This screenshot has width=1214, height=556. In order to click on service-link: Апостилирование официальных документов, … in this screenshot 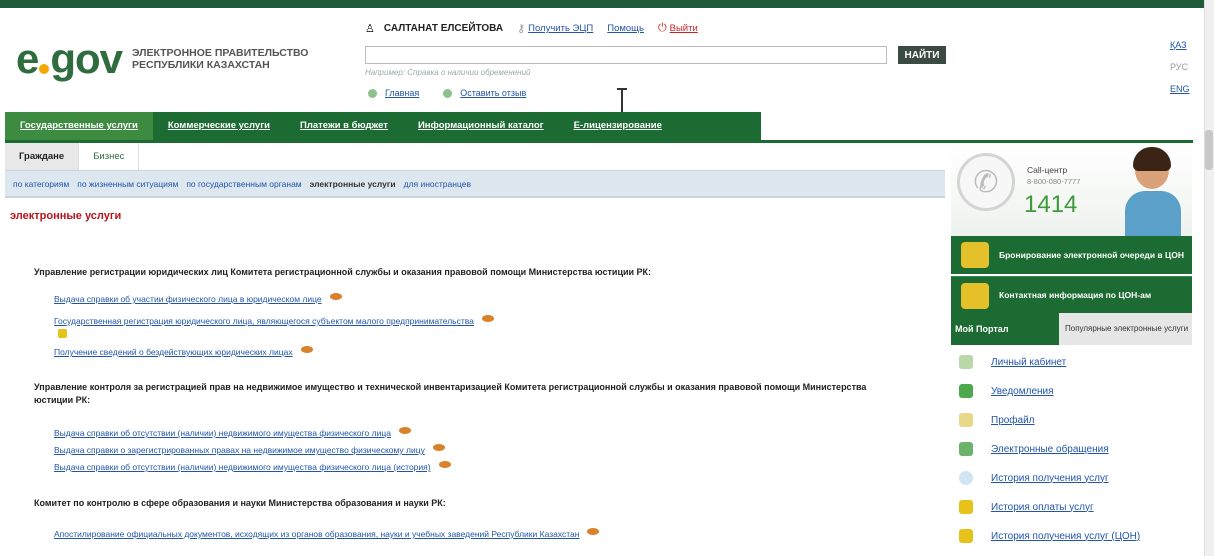, I will do `click(327, 533)`.